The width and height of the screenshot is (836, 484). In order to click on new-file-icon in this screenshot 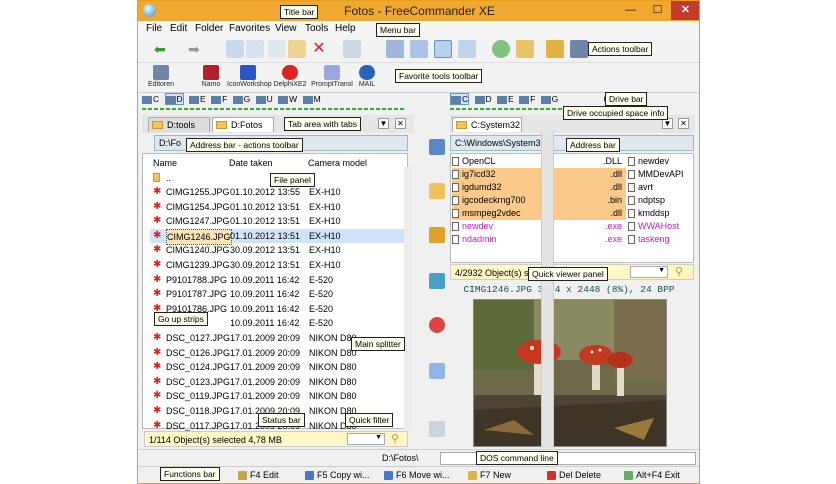, I will do `click(277, 49)`.